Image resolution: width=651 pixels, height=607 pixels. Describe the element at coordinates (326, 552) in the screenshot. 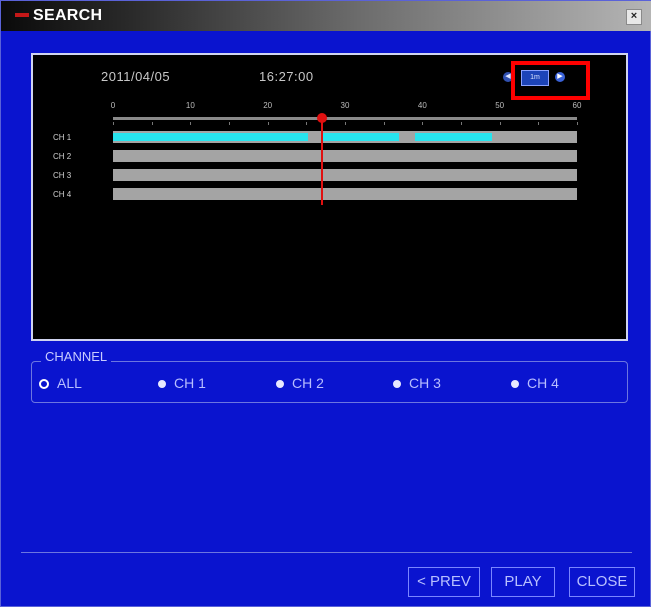

I see `footer-separator` at that location.